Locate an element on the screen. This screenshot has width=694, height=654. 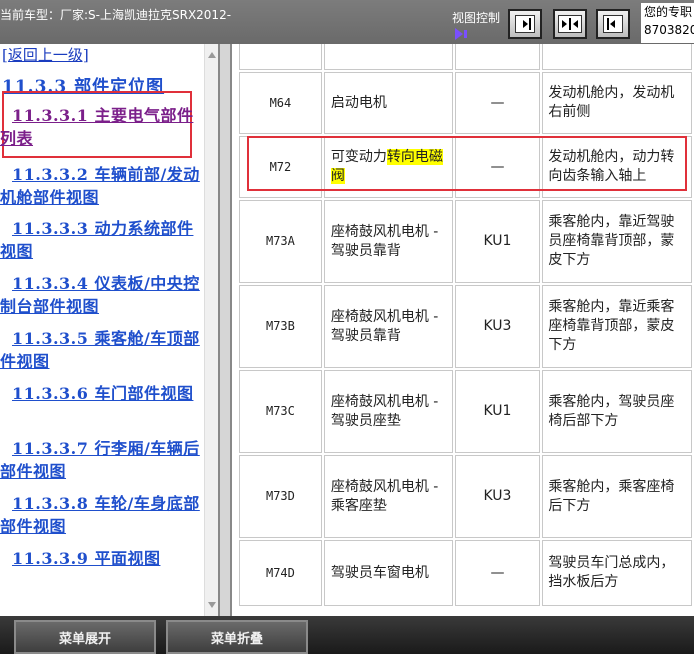
table-row: M74D 驾驶员车窗电机 — 驾驶员车门总成内，挡水板后方 is located at coordinates (465, 573).